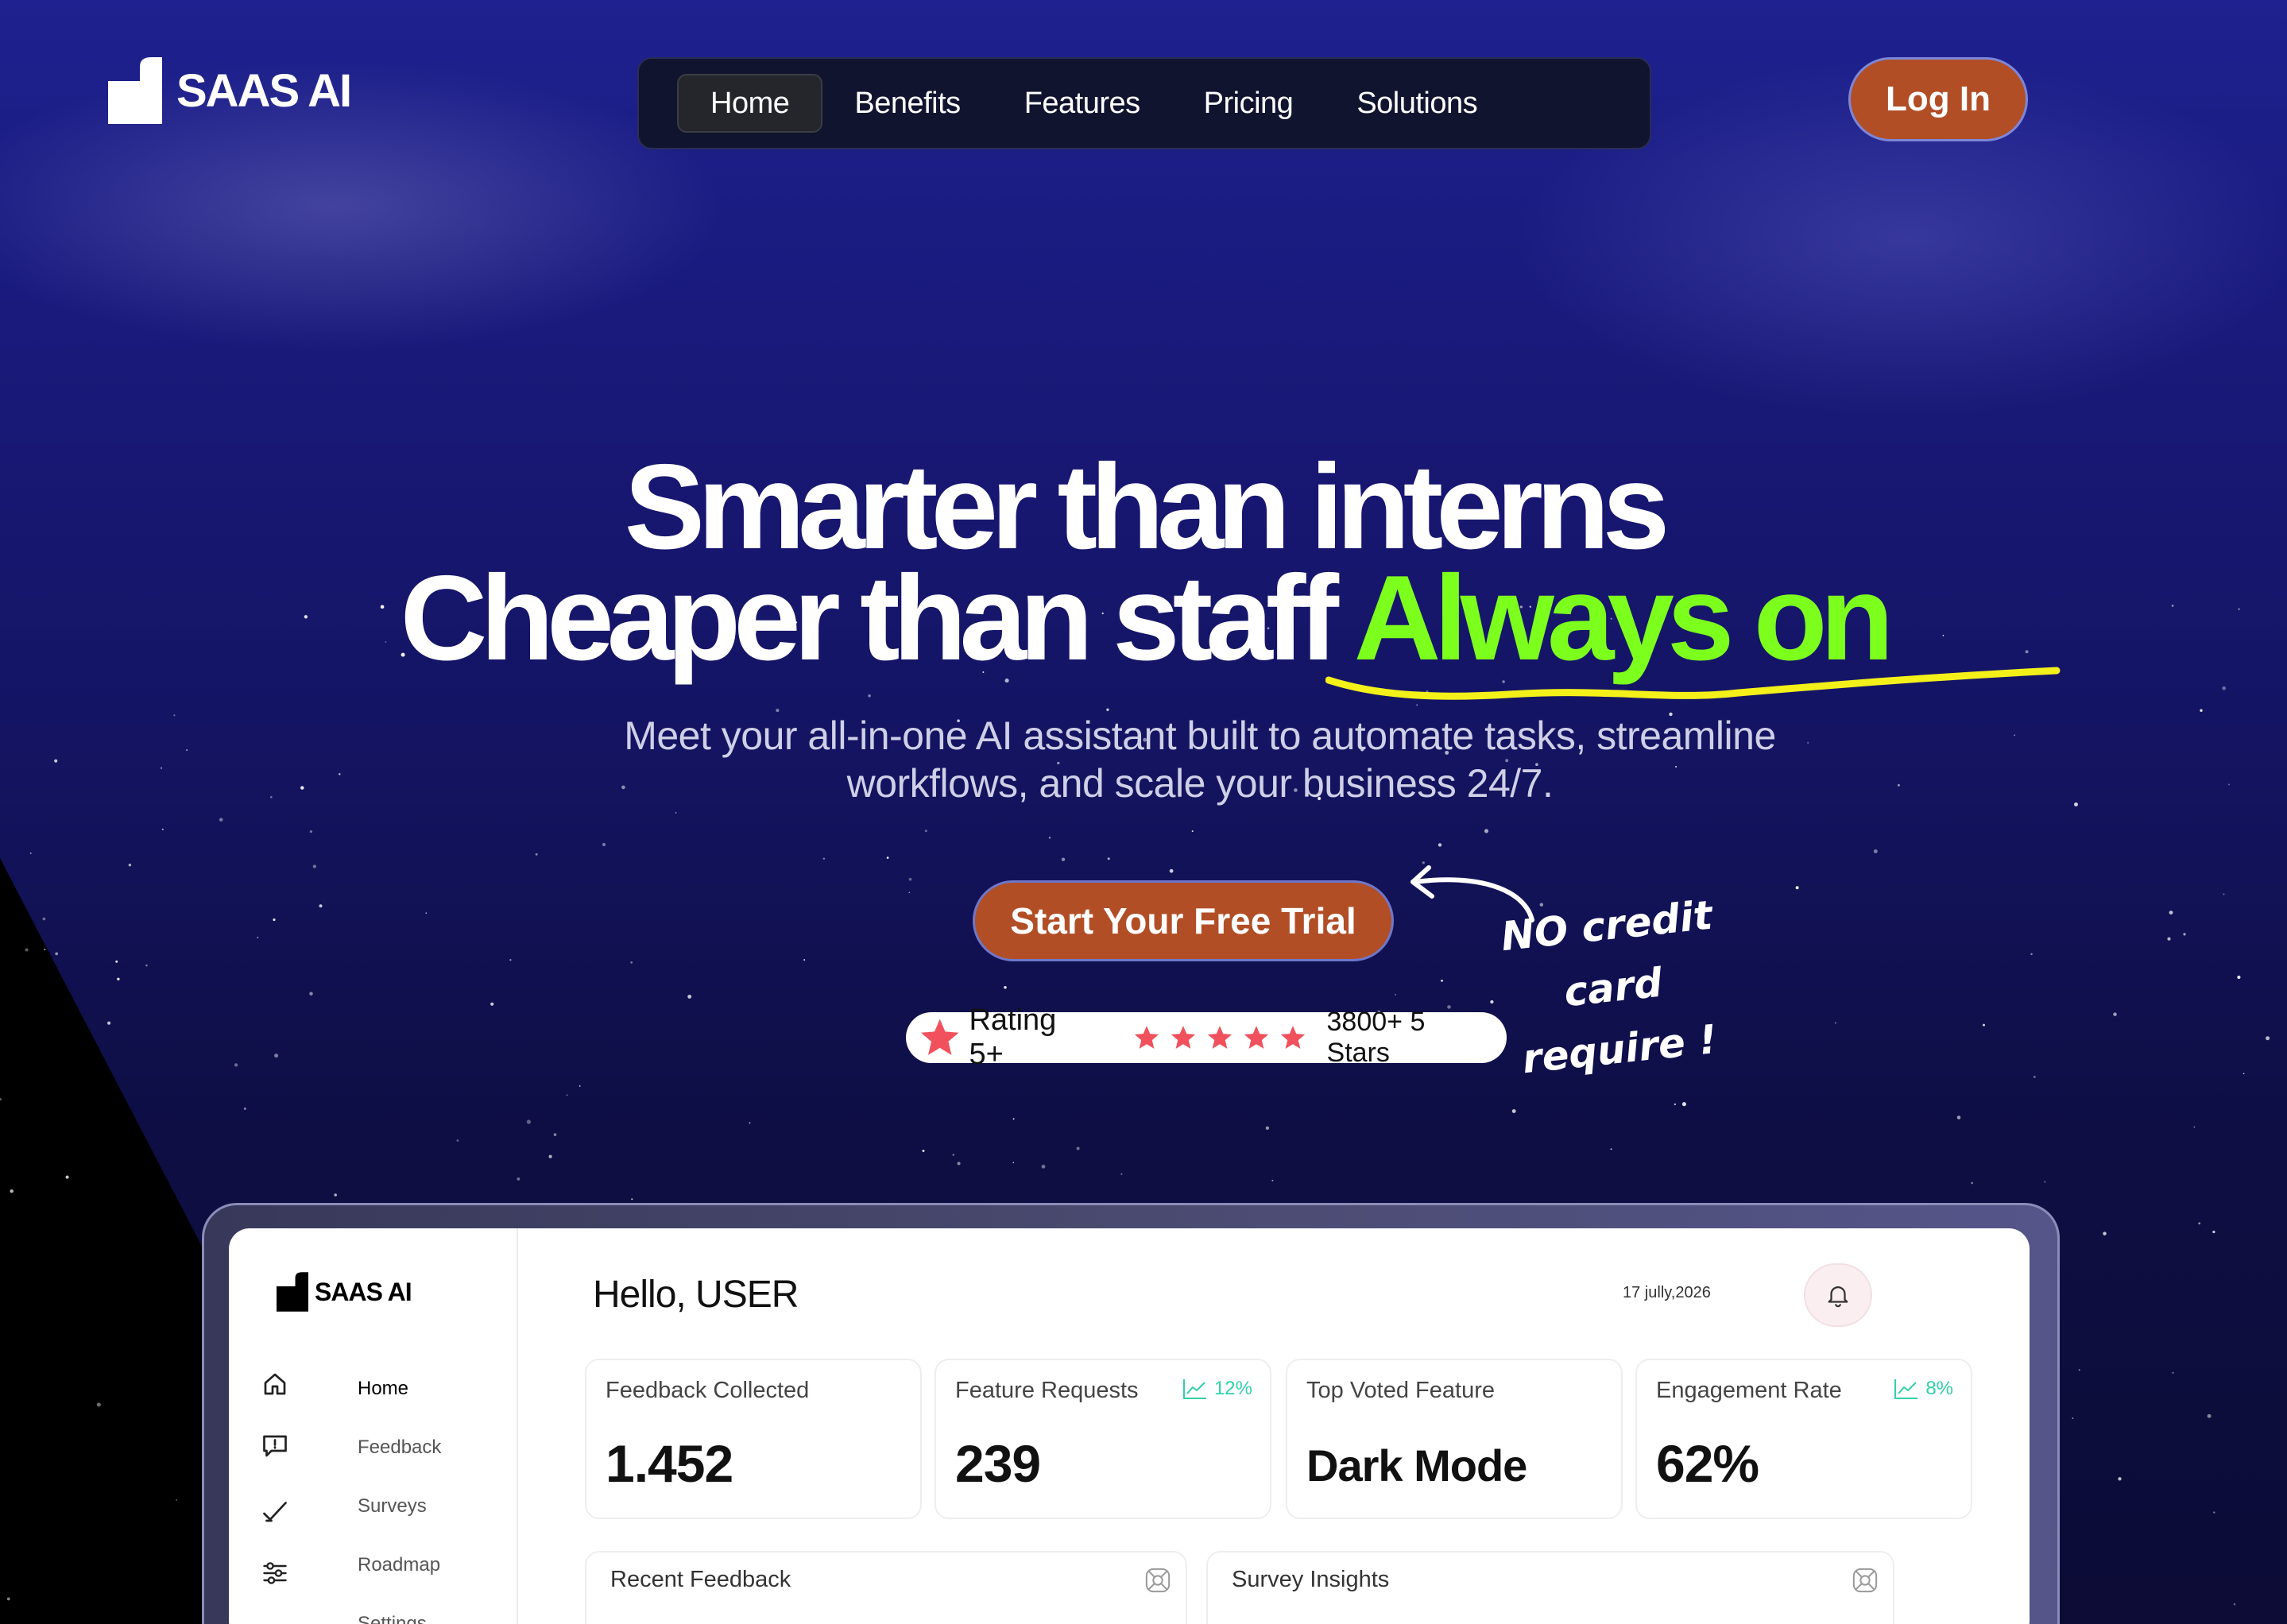 This screenshot has width=2287, height=1624. Describe the element at coordinates (392, 1506) in the screenshot. I see `sidebar-item-surveys: Surveys` at that location.